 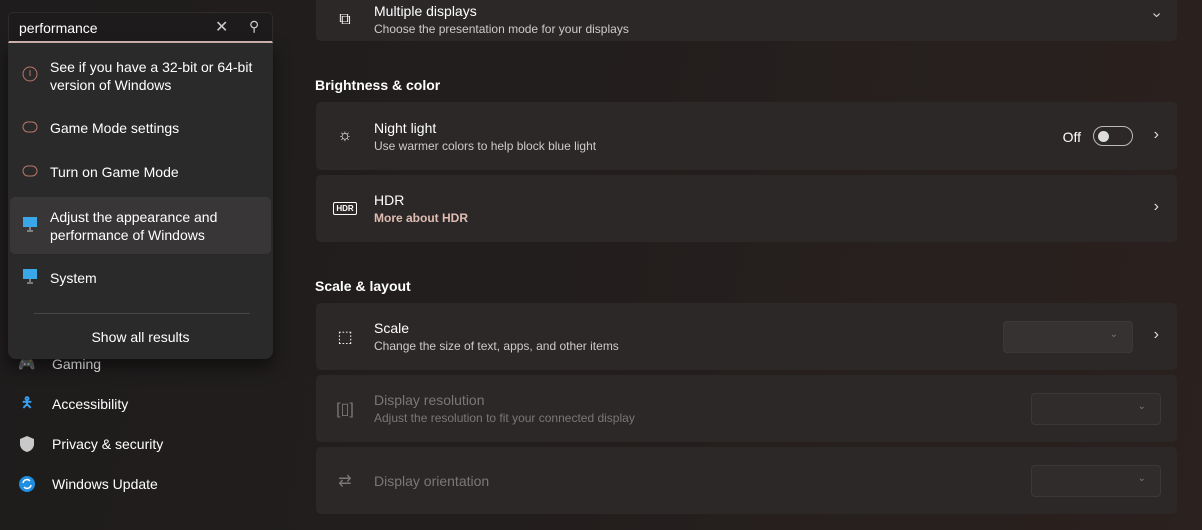 What do you see at coordinates (140, 337) in the screenshot?
I see `show-all-results-button: Show all results` at bounding box center [140, 337].